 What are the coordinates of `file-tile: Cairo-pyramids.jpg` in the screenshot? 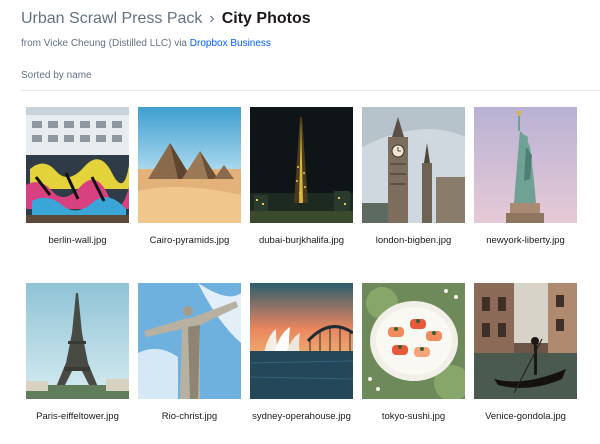 It's located at (189, 176).